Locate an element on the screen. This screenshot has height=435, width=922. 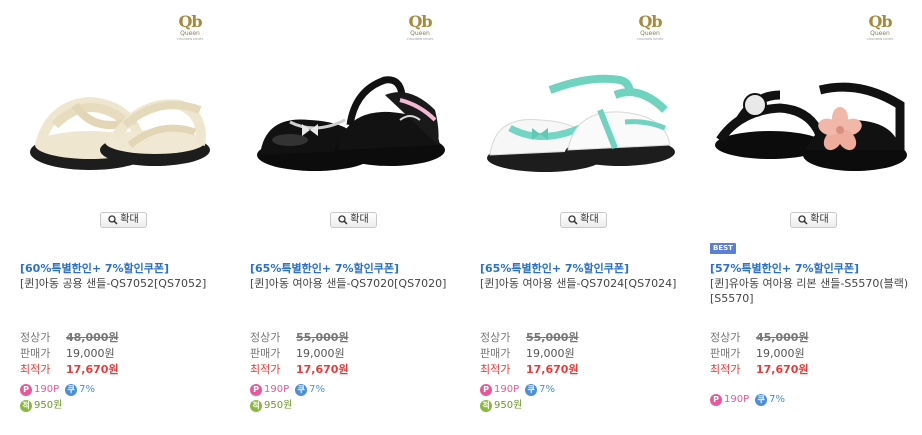
sandal-cream-image is located at coordinates (120, 133).